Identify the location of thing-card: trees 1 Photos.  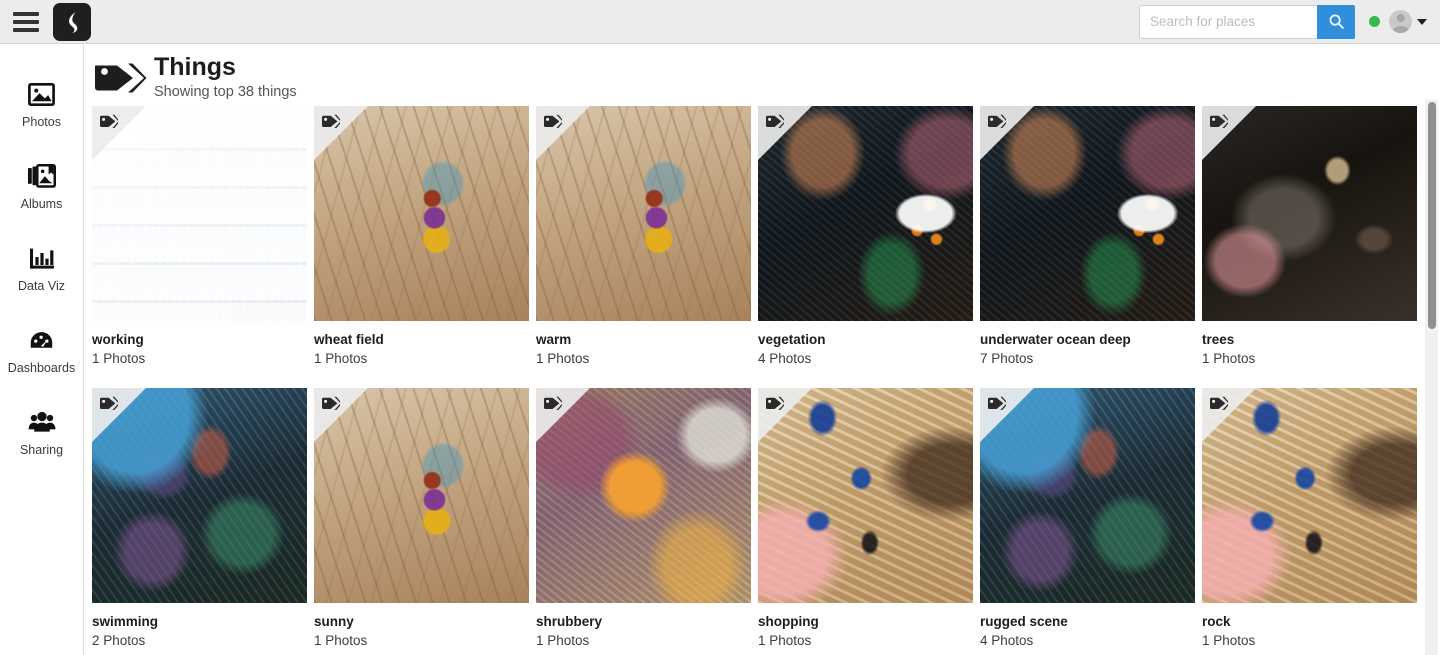
(1313, 247).